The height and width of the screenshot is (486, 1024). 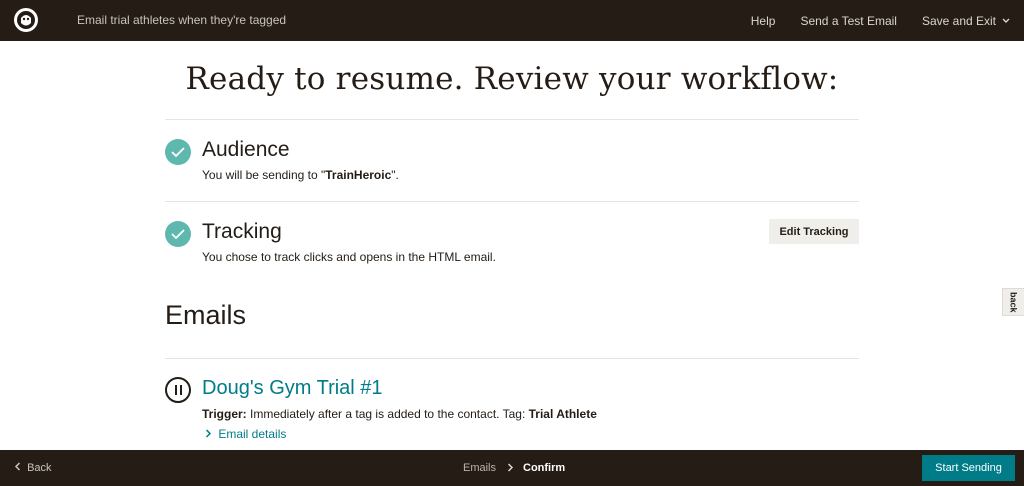 What do you see at coordinates (206, 315) in the screenshot?
I see `emails-heading: Emails` at bounding box center [206, 315].